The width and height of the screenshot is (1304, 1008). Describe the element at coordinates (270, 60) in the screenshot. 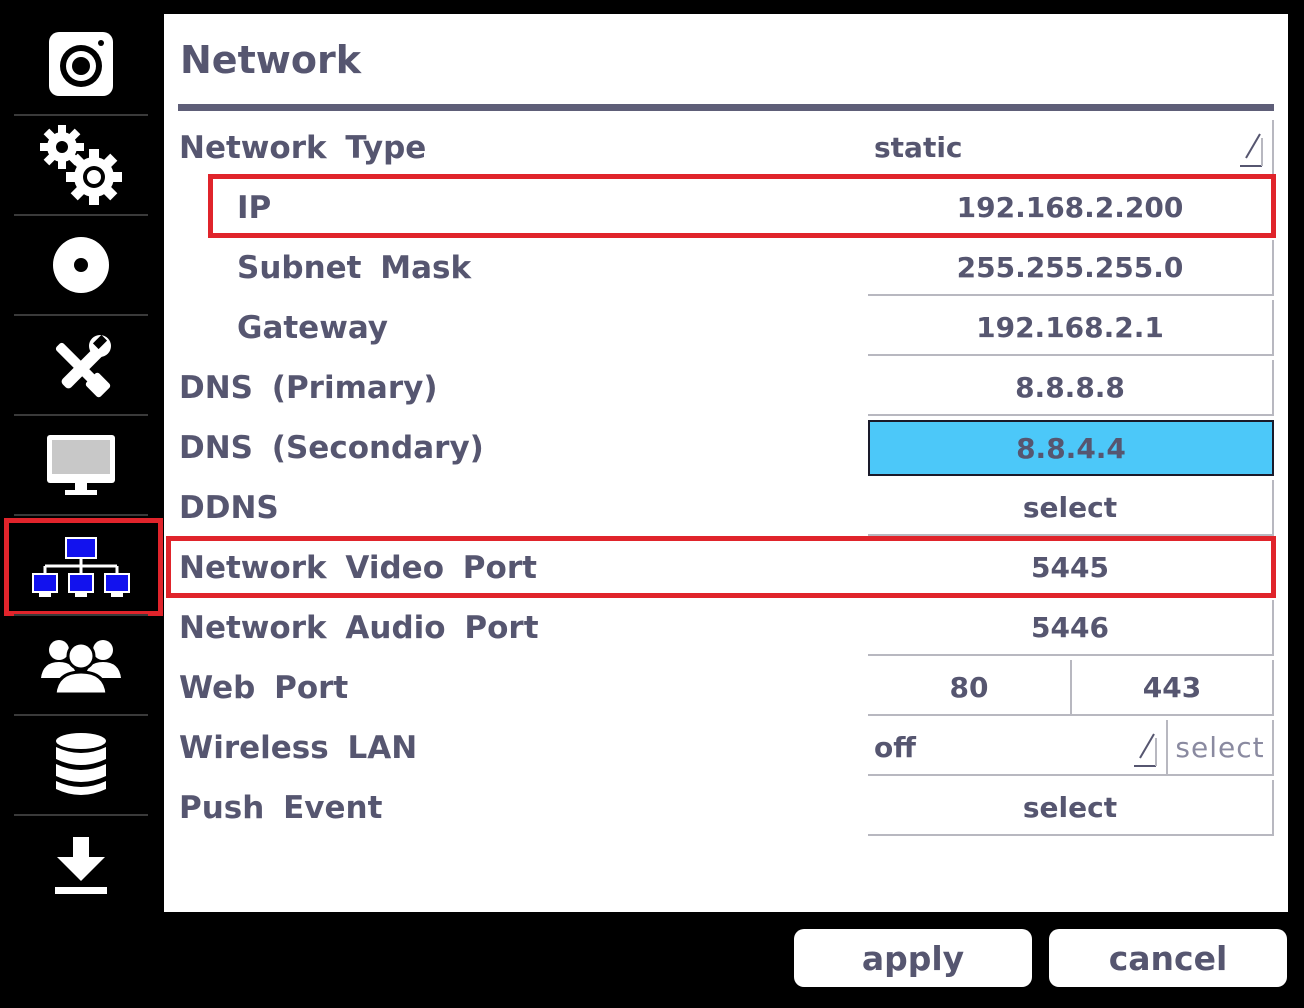

I see `page-title: Network` at that location.